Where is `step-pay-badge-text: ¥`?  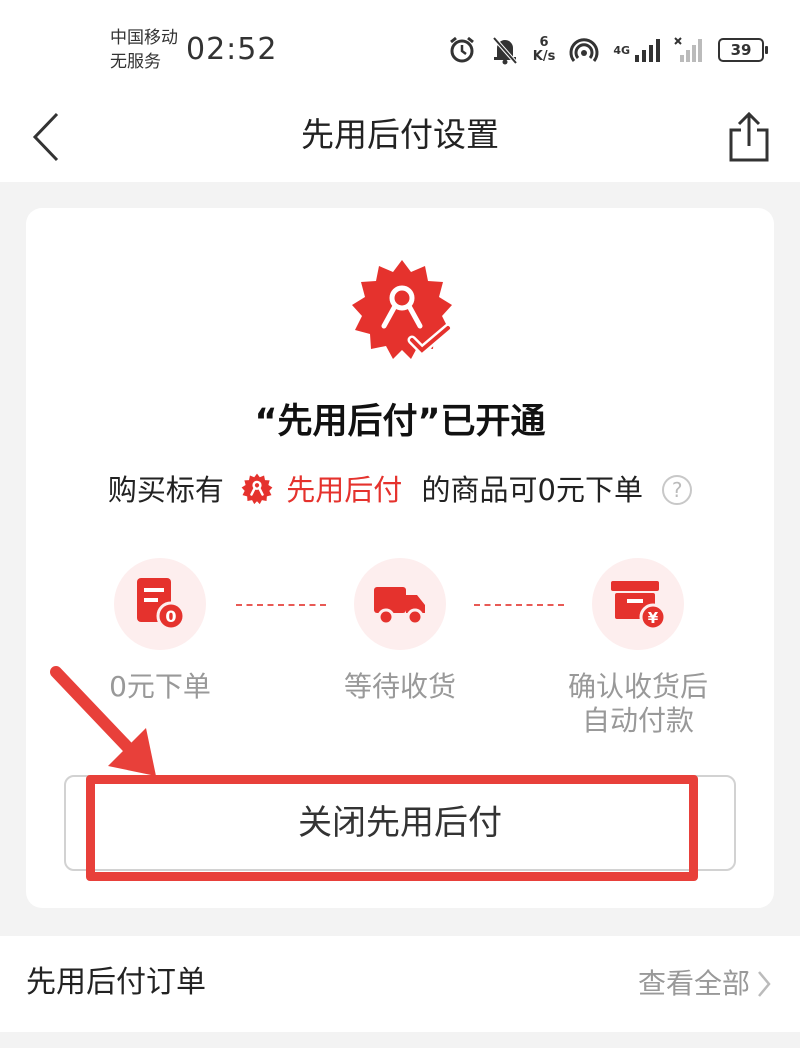
step-pay-badge-text: ¥ is located at coordinates (653, 618).